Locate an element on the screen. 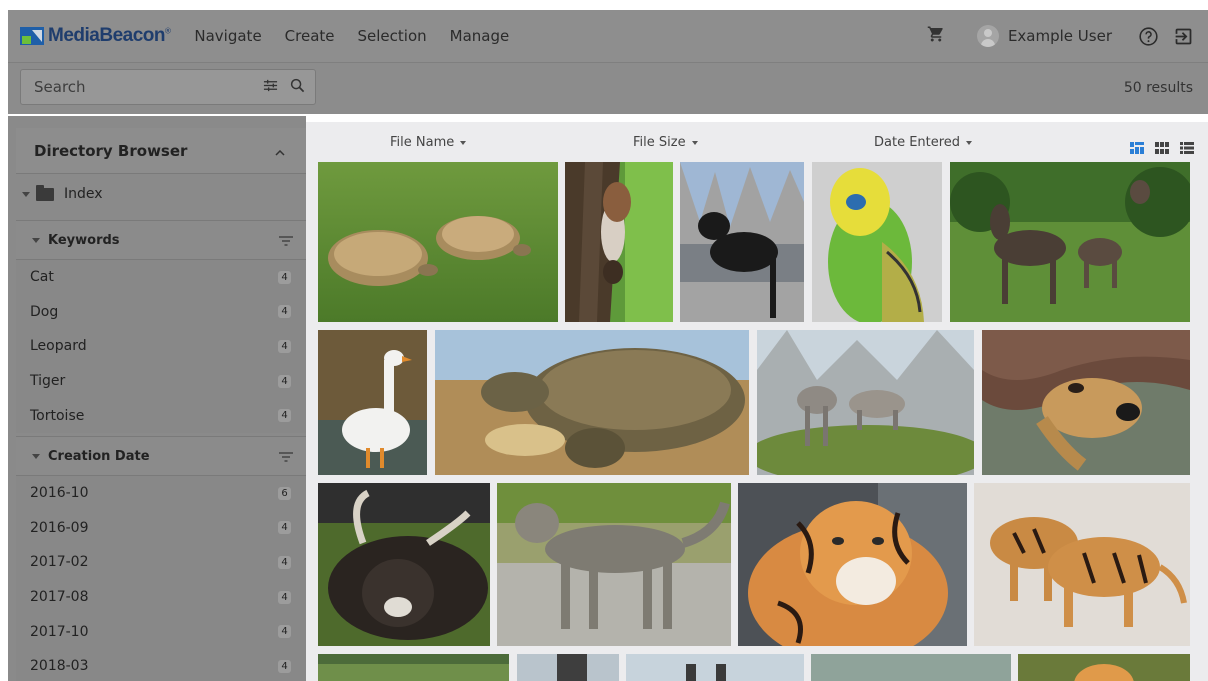  thumbnail-tabby-cat is located at coordinates (614, 564).